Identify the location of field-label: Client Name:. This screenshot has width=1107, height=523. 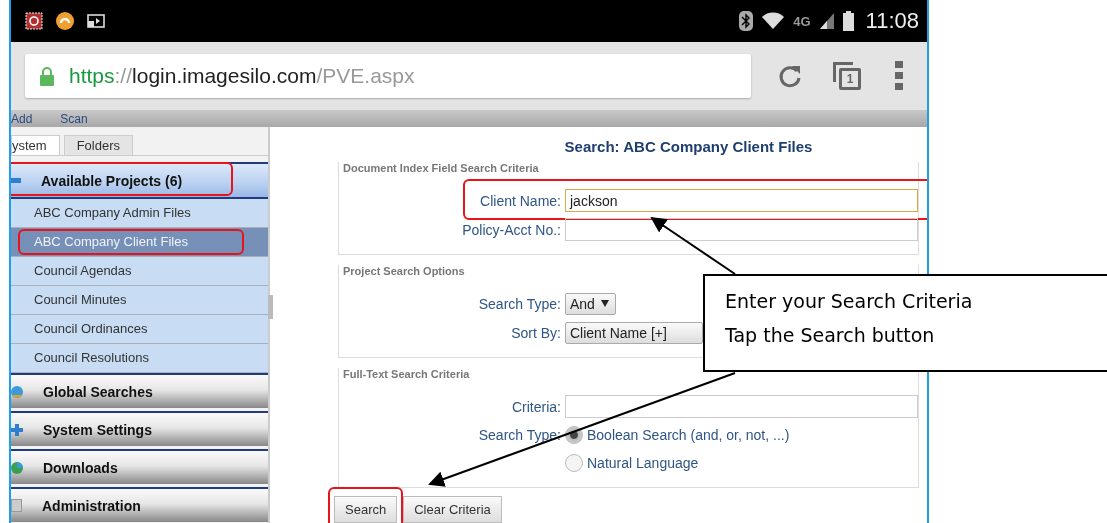
(520, 200).